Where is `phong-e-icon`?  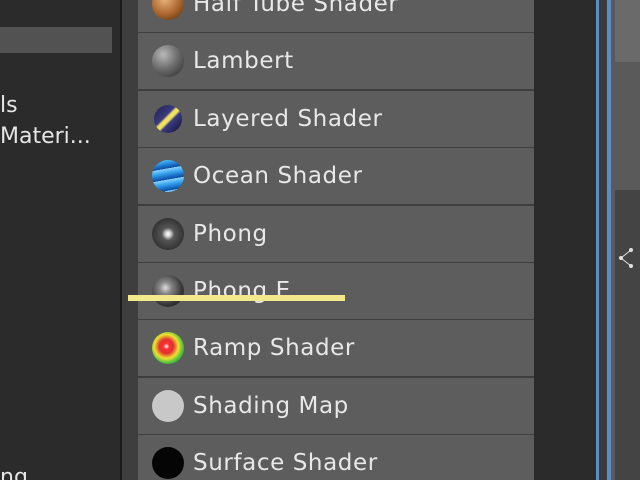 phong-e-icon is located at coordinates (168, 290).